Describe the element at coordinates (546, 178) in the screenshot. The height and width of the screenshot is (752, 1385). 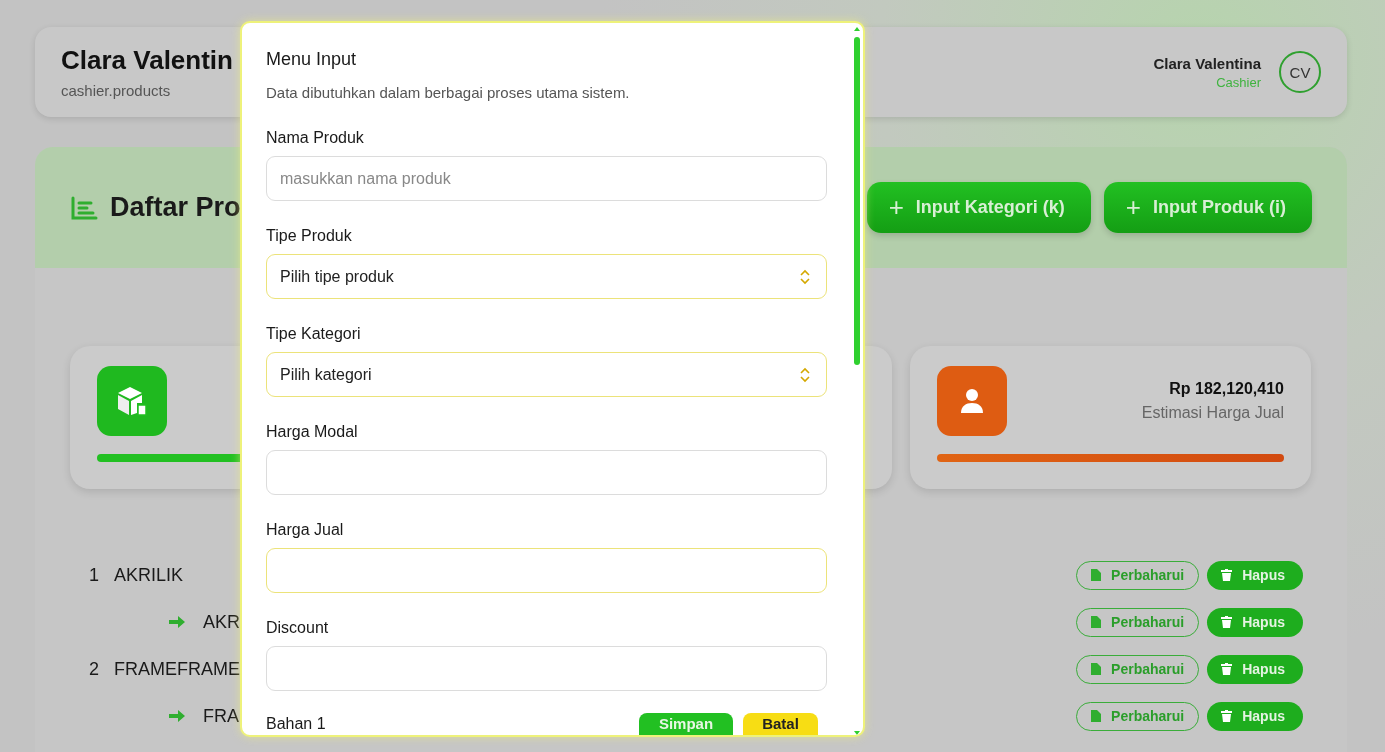
I see `input-field: masukkan nama produk` at that location.